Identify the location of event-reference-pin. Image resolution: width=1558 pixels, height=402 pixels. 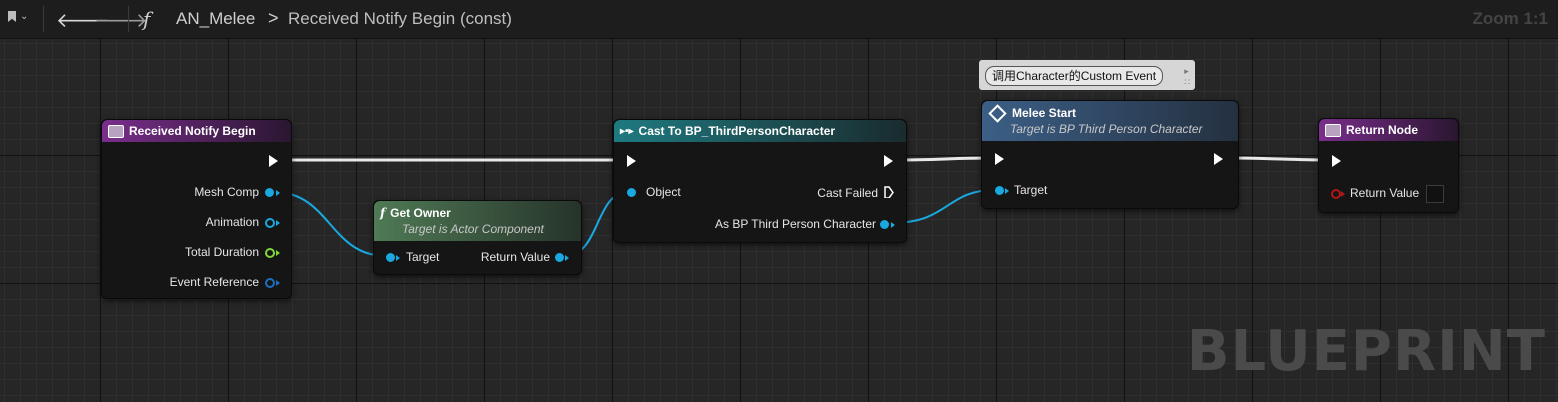
(270, 283).